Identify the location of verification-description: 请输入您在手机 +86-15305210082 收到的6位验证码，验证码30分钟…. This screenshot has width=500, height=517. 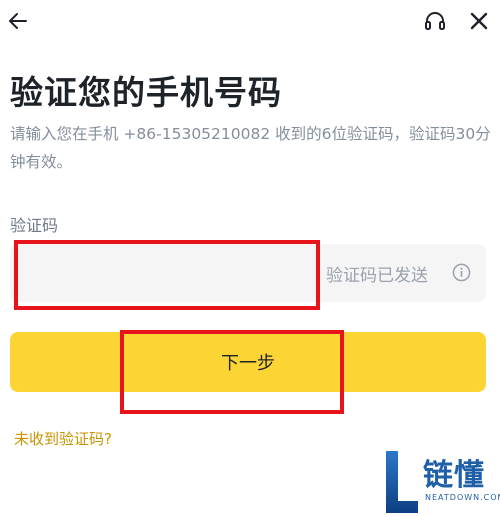
(250, 148).